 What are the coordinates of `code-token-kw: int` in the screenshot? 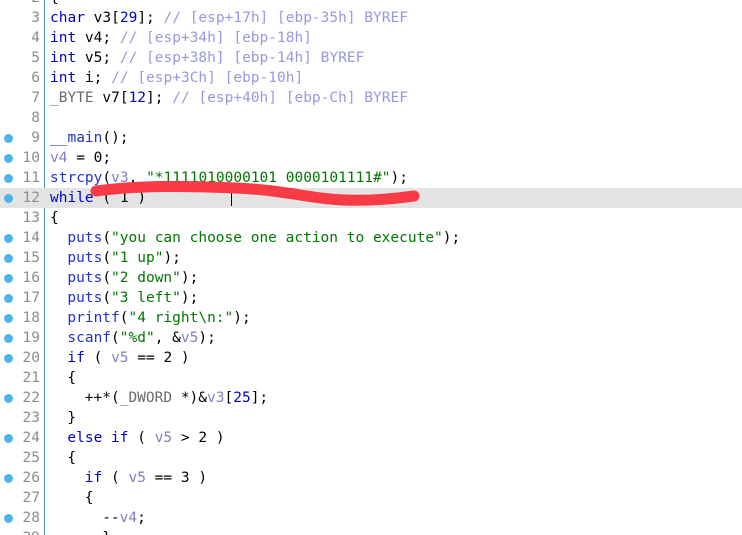 It's located at (63, 38).